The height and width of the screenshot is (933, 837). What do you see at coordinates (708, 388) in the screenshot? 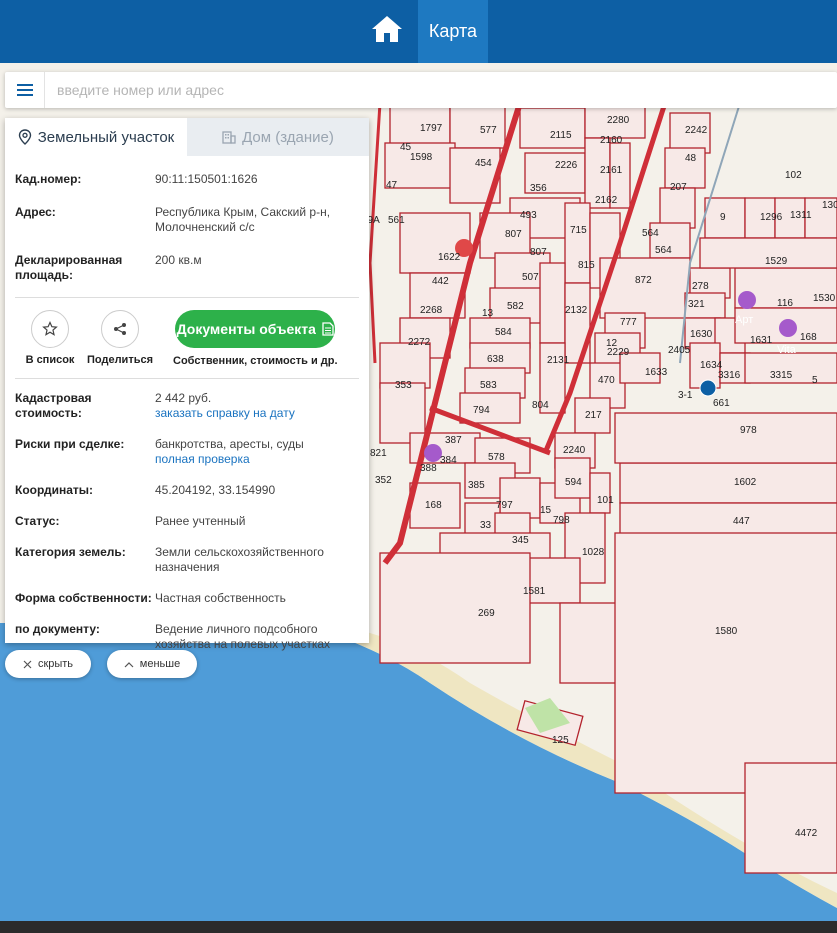
I see `selected-parcel-marker` at bounding box center [708, 388].